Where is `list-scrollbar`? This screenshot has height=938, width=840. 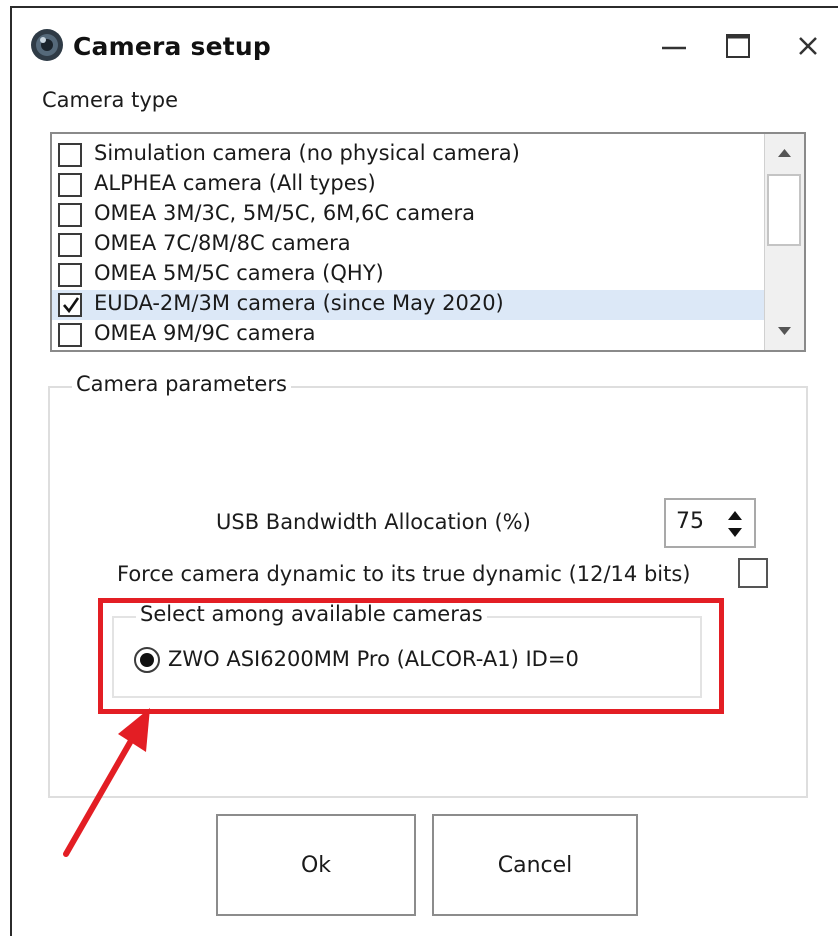 list-scrollbar is located at coordinates (784, 242).